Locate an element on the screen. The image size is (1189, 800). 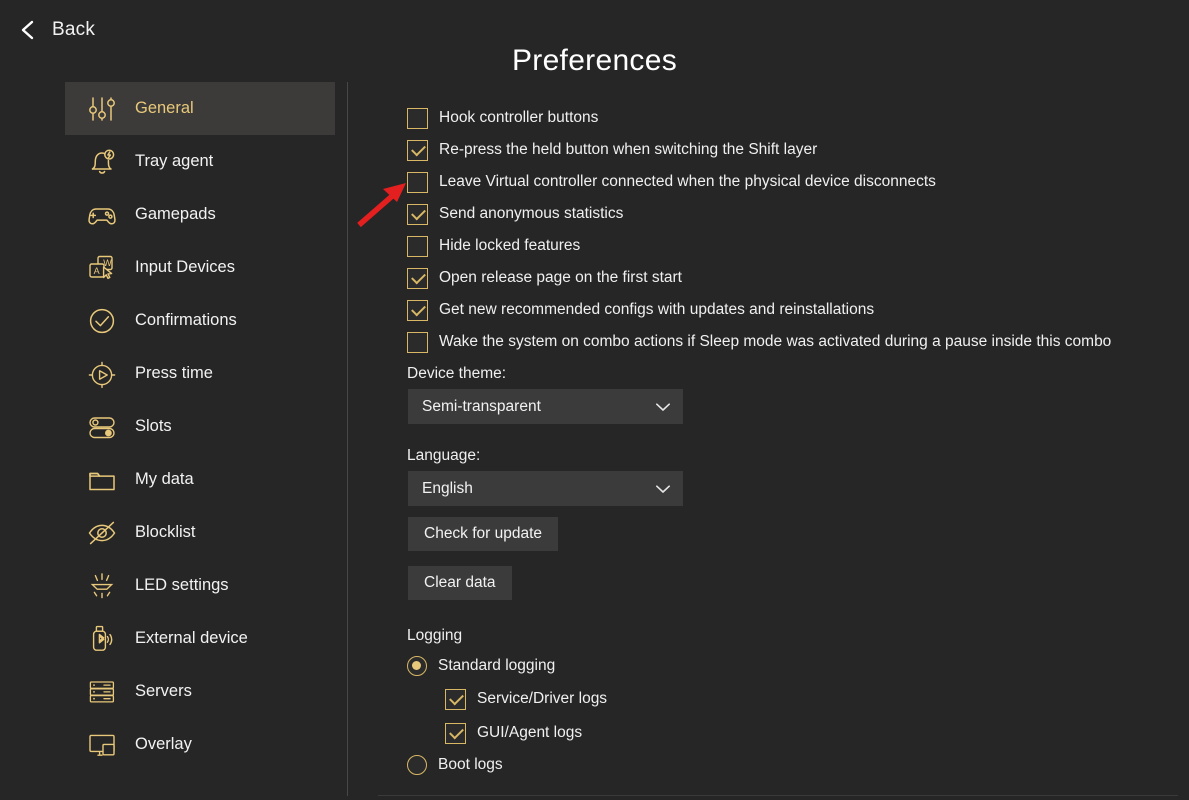
checkbox-label: Hide locked features is located at coordinates (510, 246).